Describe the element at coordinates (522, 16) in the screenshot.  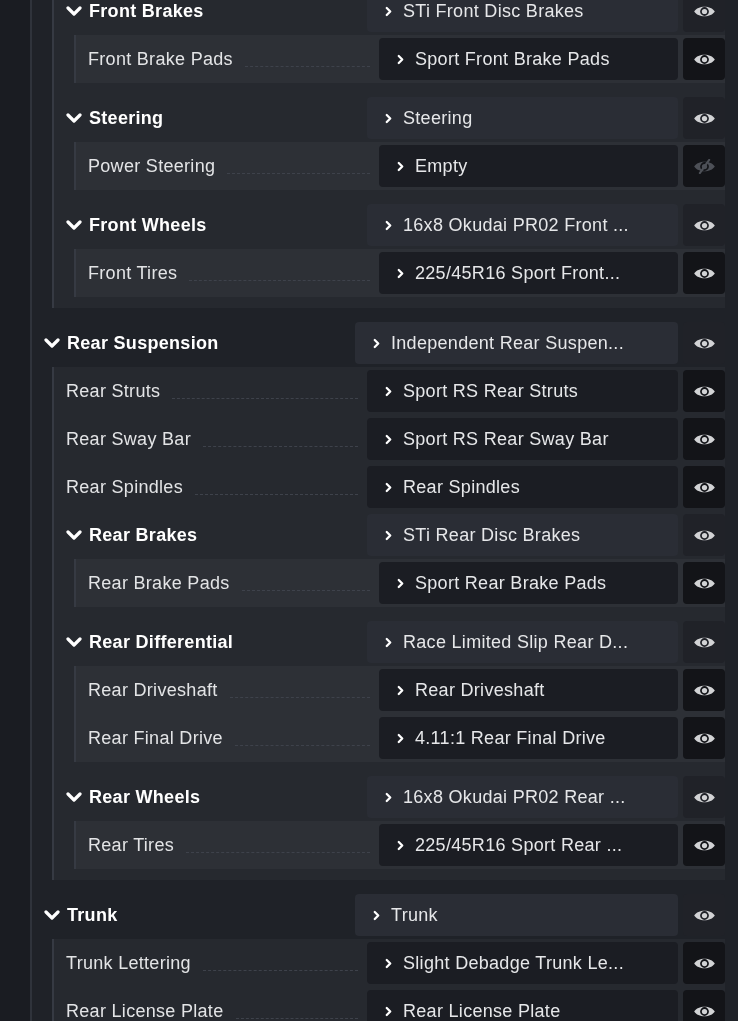
I see `part-select: STi Front Disc Brakes` at that location.